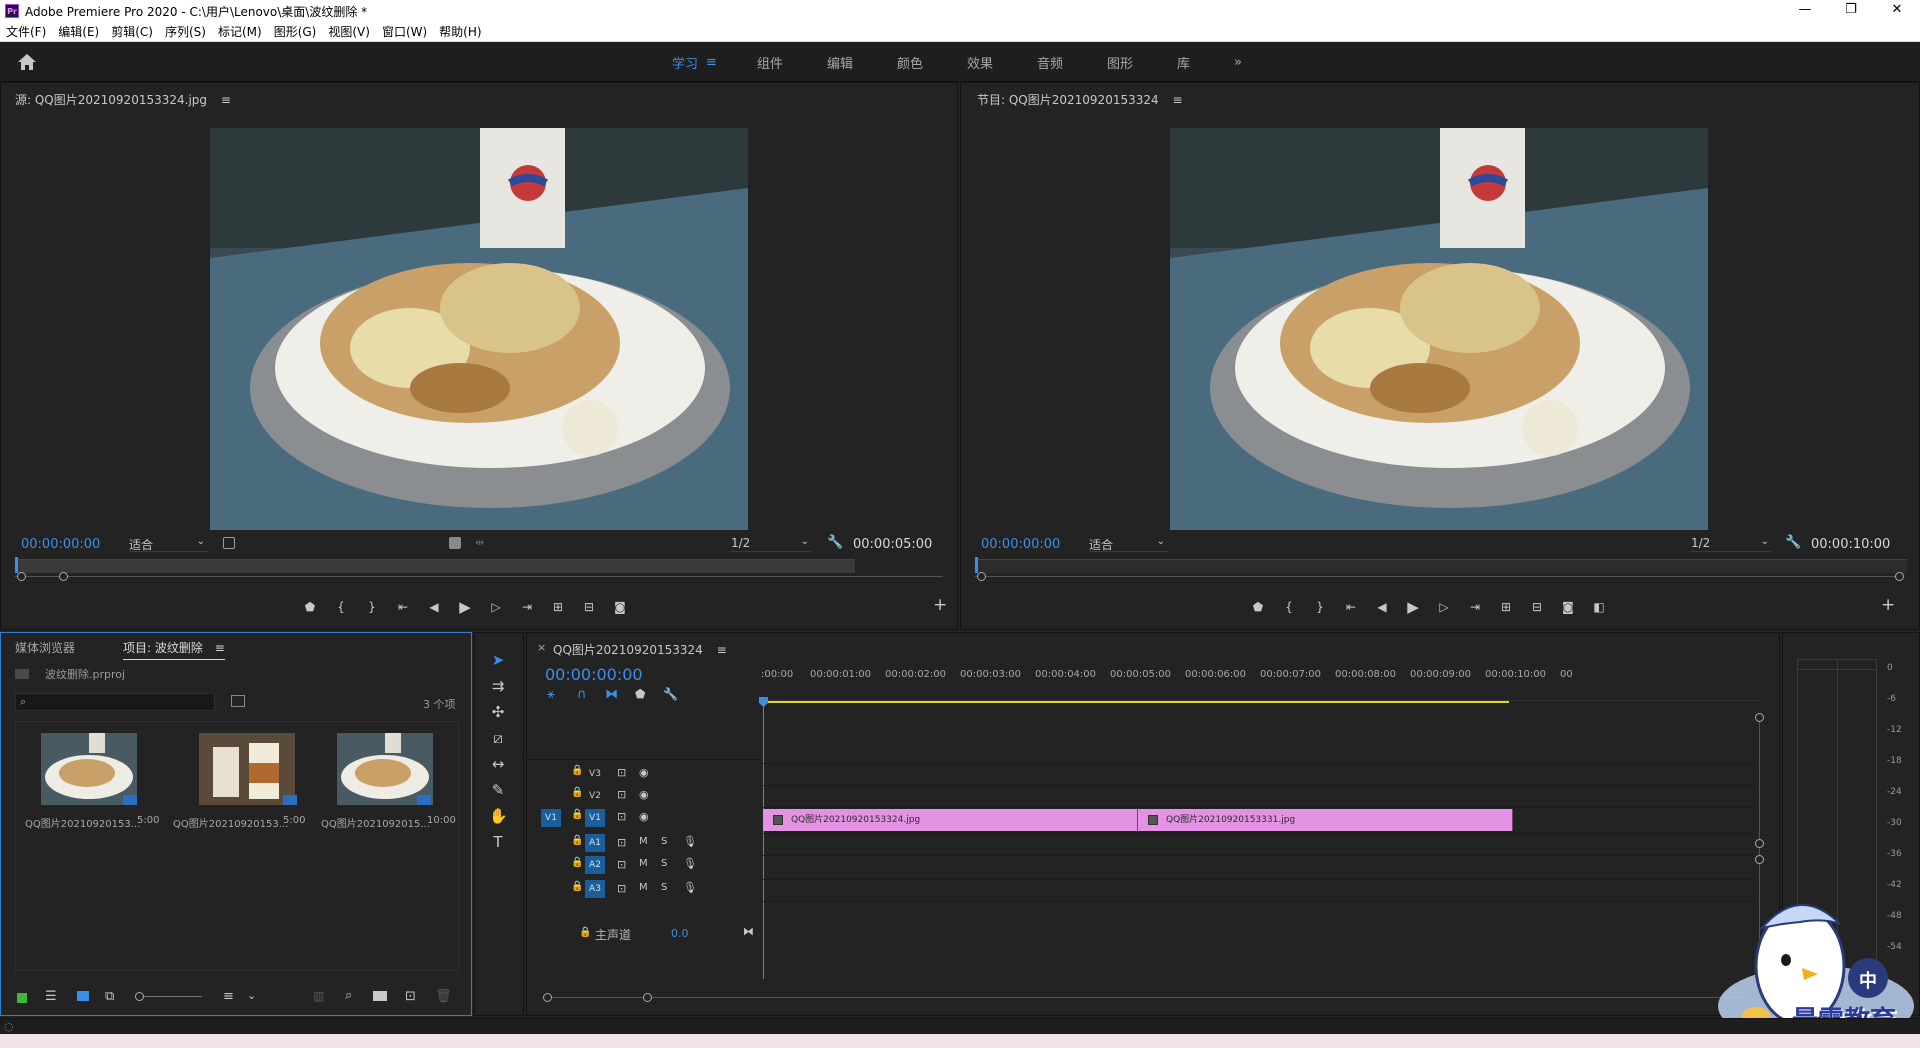  I want to click on track-select-tool-icon: ⇉, so click(498, 686).